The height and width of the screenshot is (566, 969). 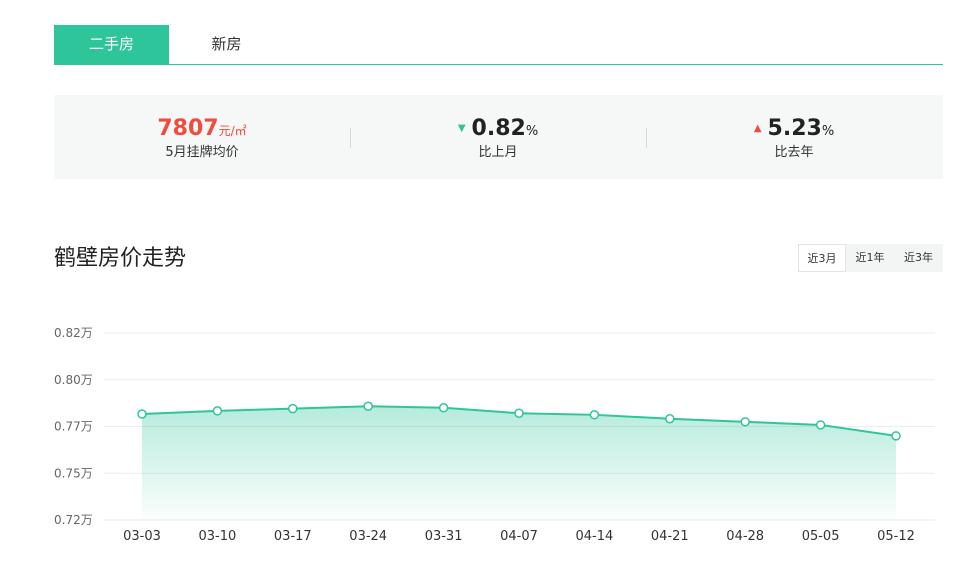 I want to click on y-tick-label: 0.82万, so click(x=73, y=333).